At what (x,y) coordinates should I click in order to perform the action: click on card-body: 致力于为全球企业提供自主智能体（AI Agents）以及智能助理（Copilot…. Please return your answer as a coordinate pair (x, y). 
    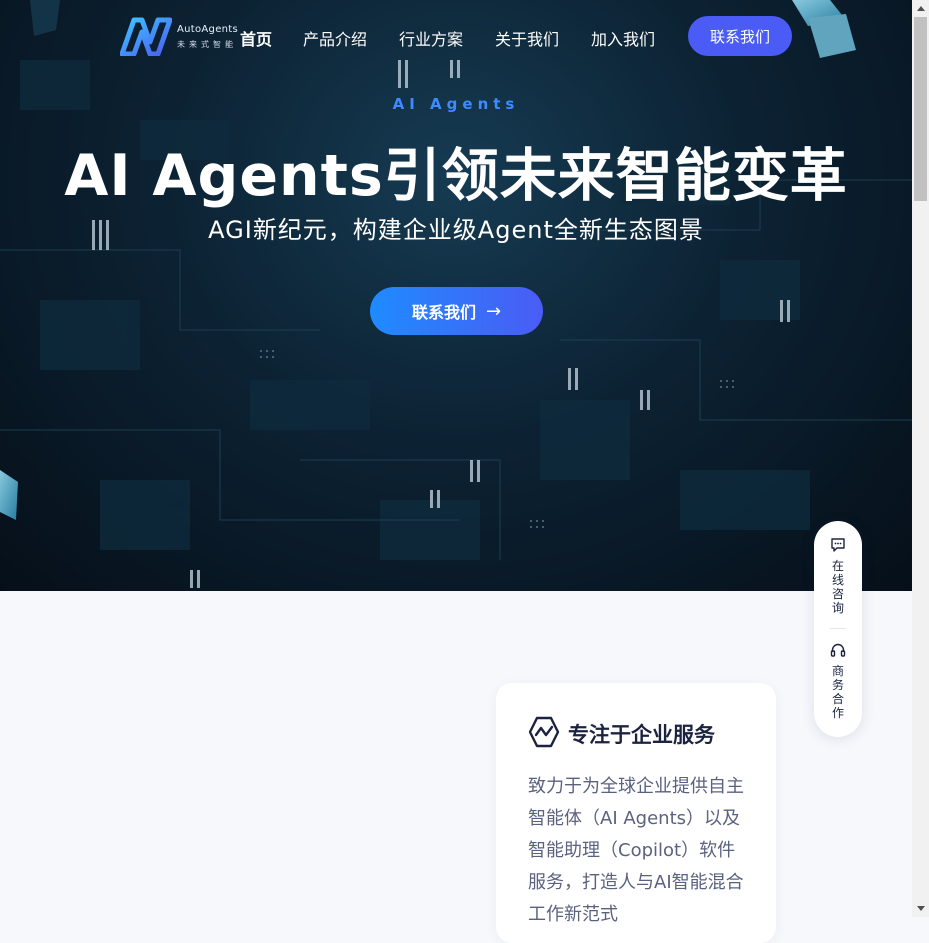
    Looking at the image, I should click on (636, 850).